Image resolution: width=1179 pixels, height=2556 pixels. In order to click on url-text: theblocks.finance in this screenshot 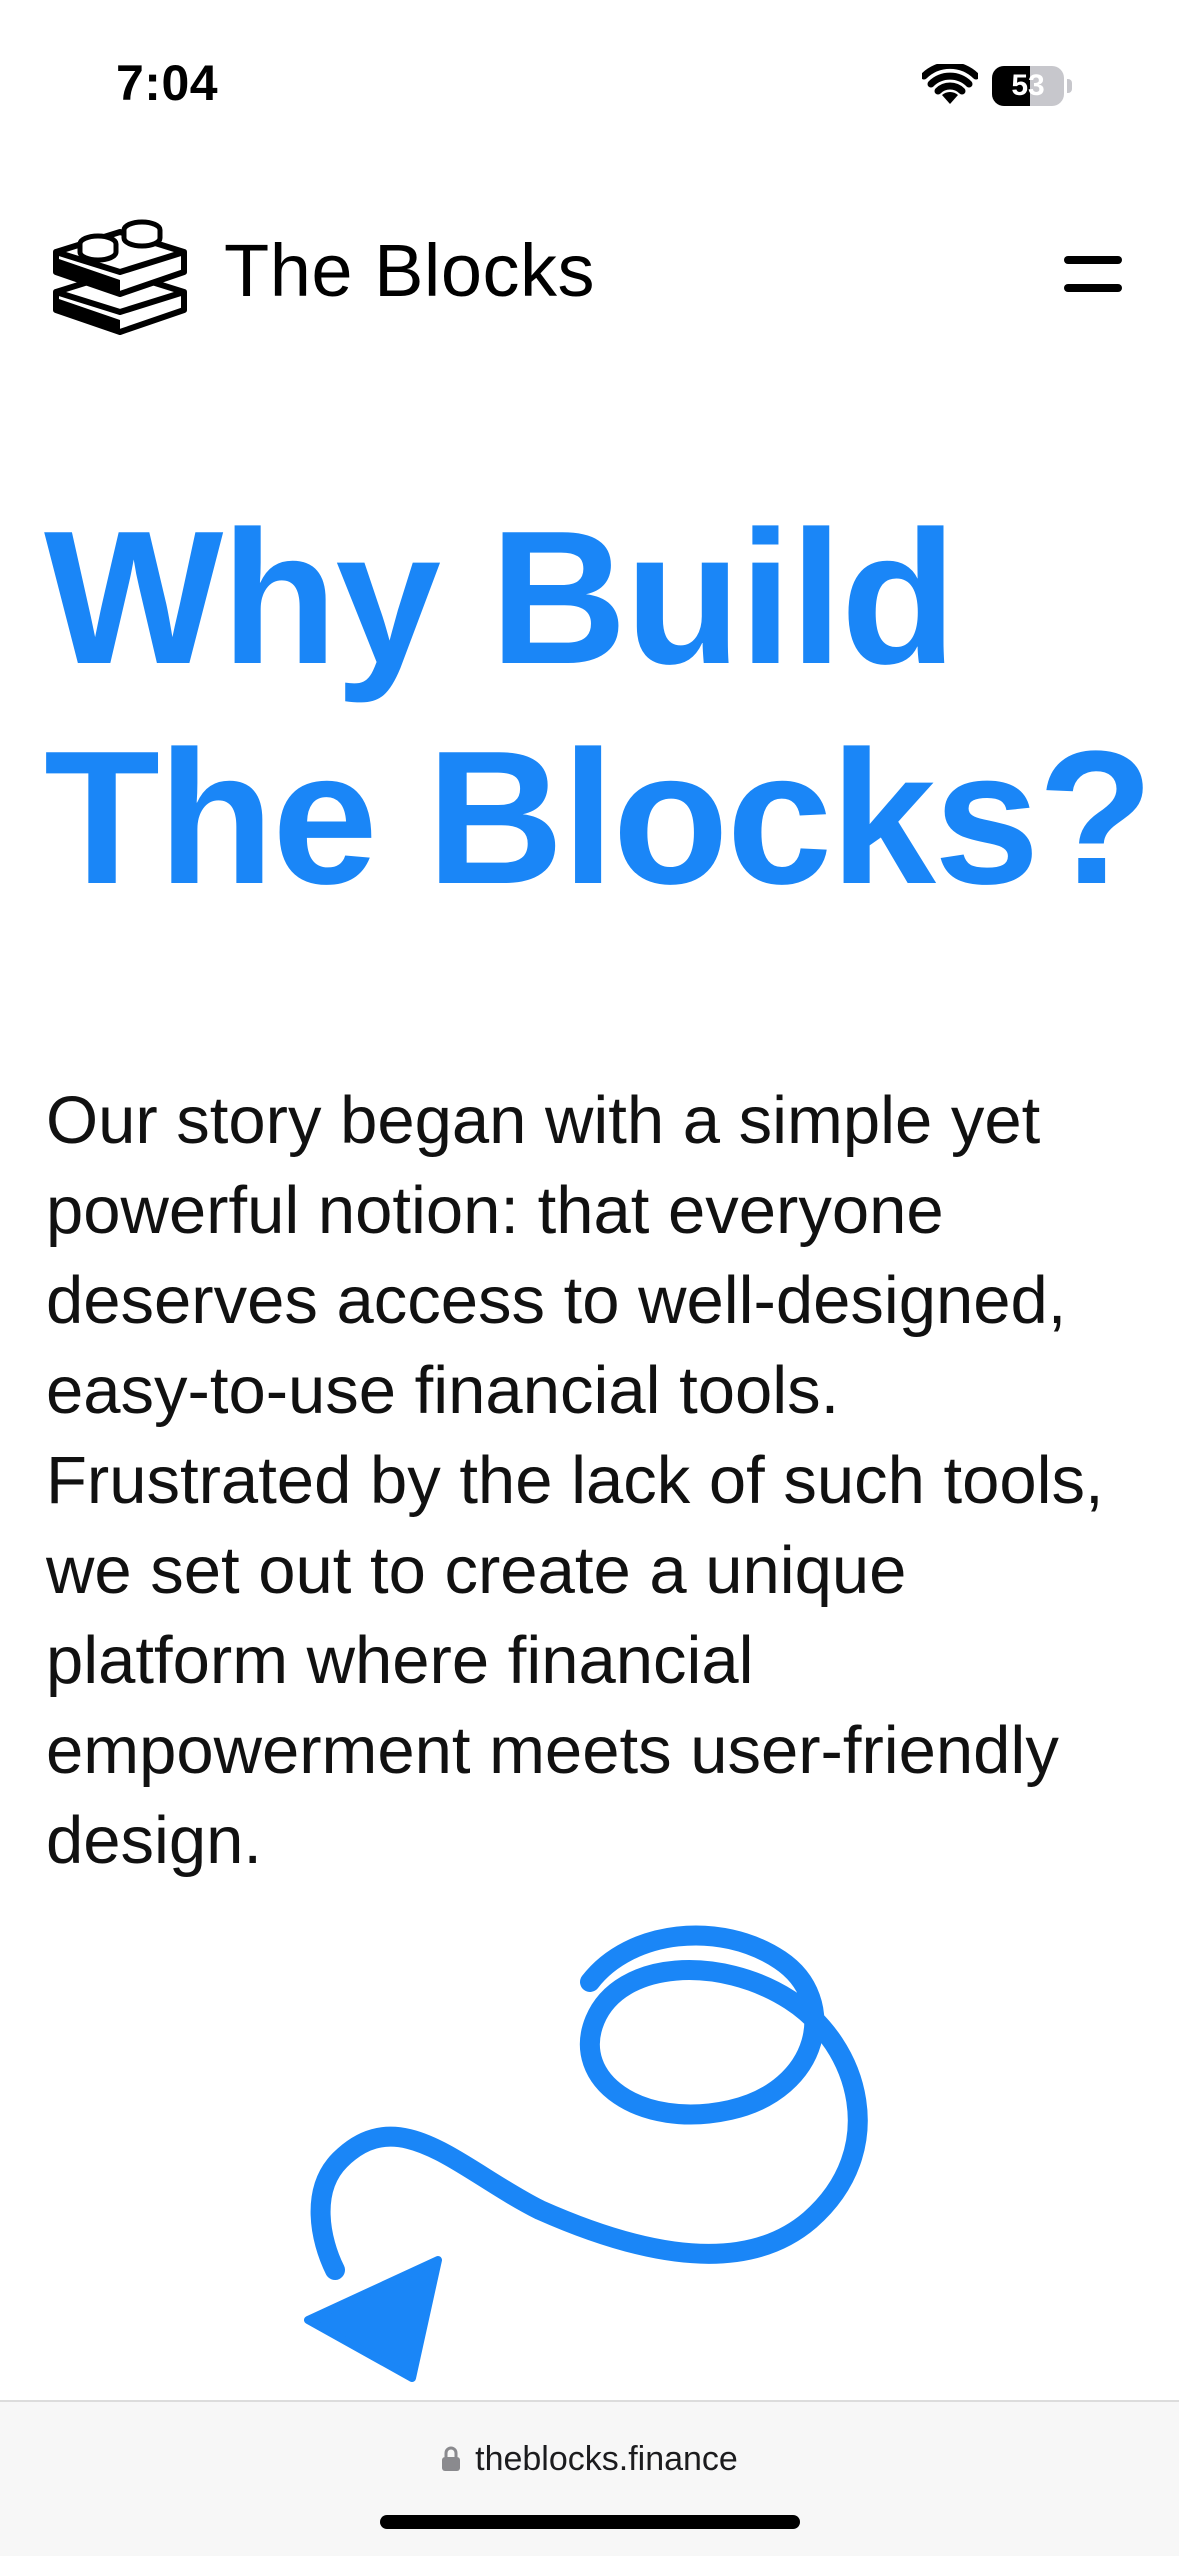, I will do `click(606, 2459)`.